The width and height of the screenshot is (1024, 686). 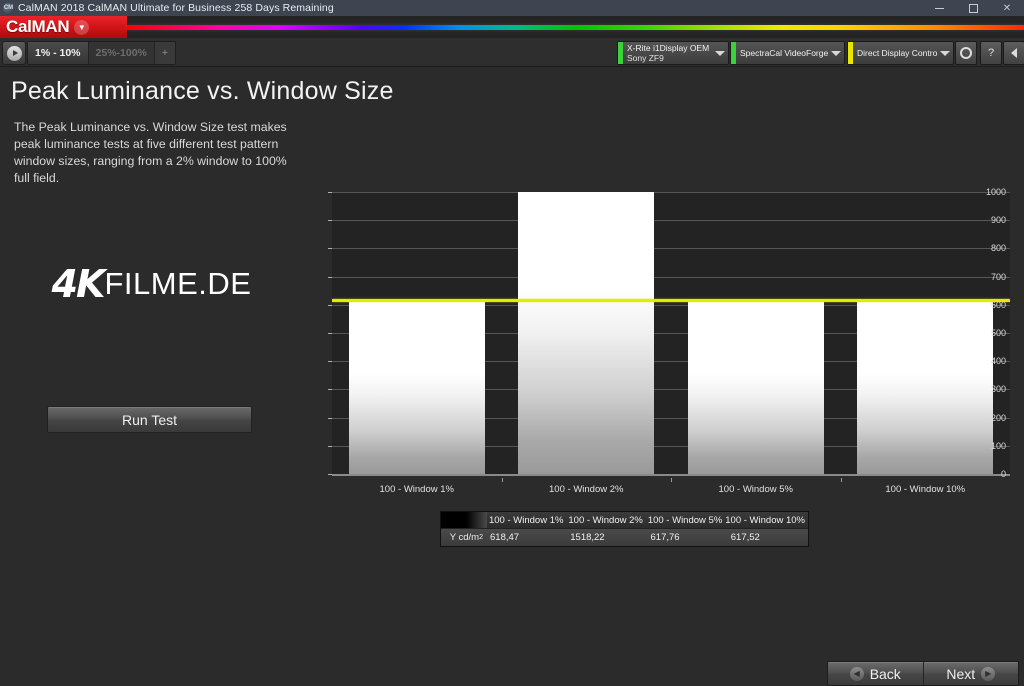 I want to click on page-title: Peak Luminance vs. Window Size, so click(x=202, y=91).